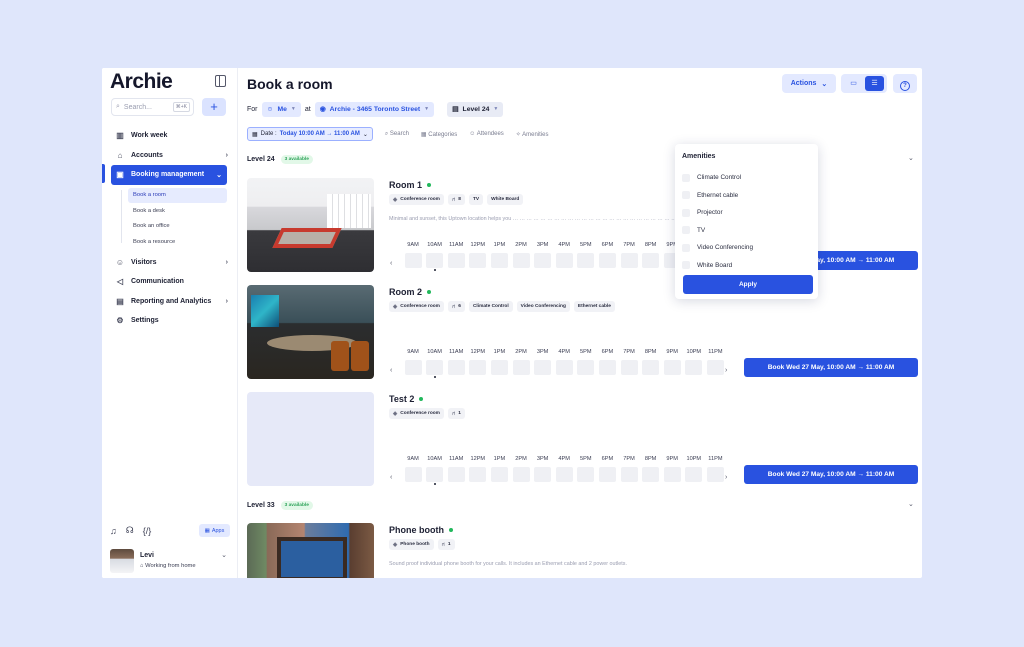 The width and height of the screenshot is (1024, 647). I want to click on book-button: Book Wed 27 May, 10:00 AM → 11:00 AM, so click(831, 367).